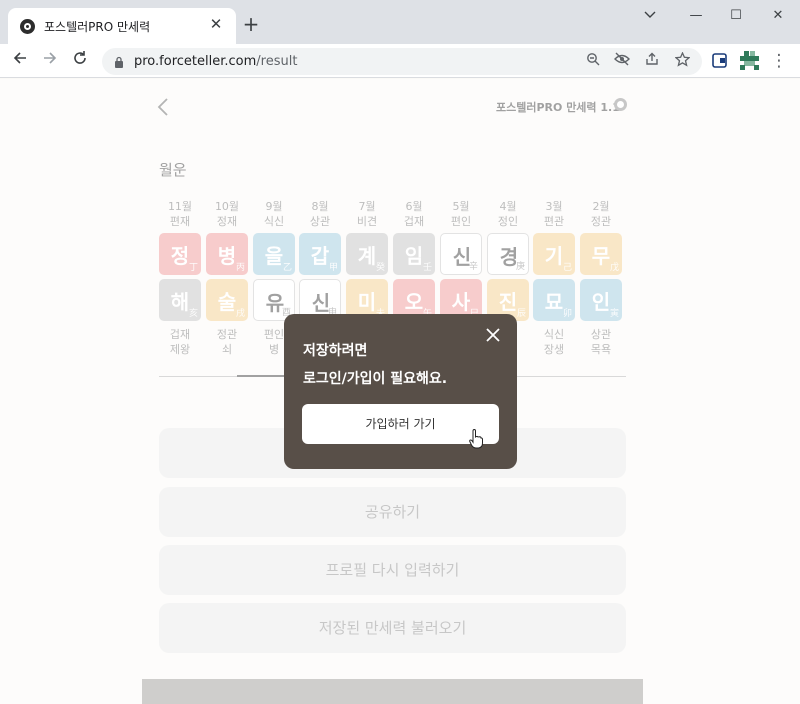 Image resolution: width=800 pixels, height=704 pixels. What do you see at coordinates (27, 26) in the screenshot?
I see `favicon-icon` at bounding box center [27, 26].